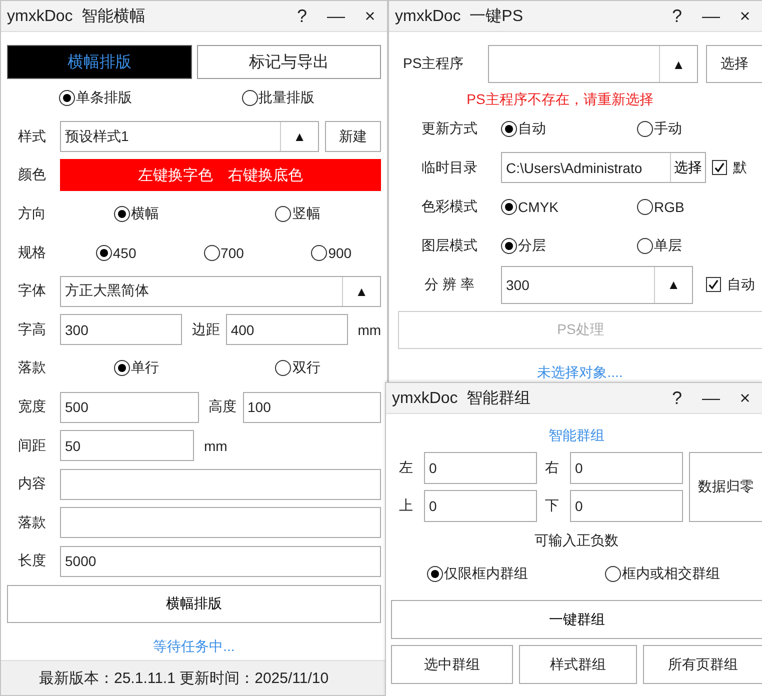 This screenshot has height=696, width=762. I want to click on input-field: 500, so click(129, 407).